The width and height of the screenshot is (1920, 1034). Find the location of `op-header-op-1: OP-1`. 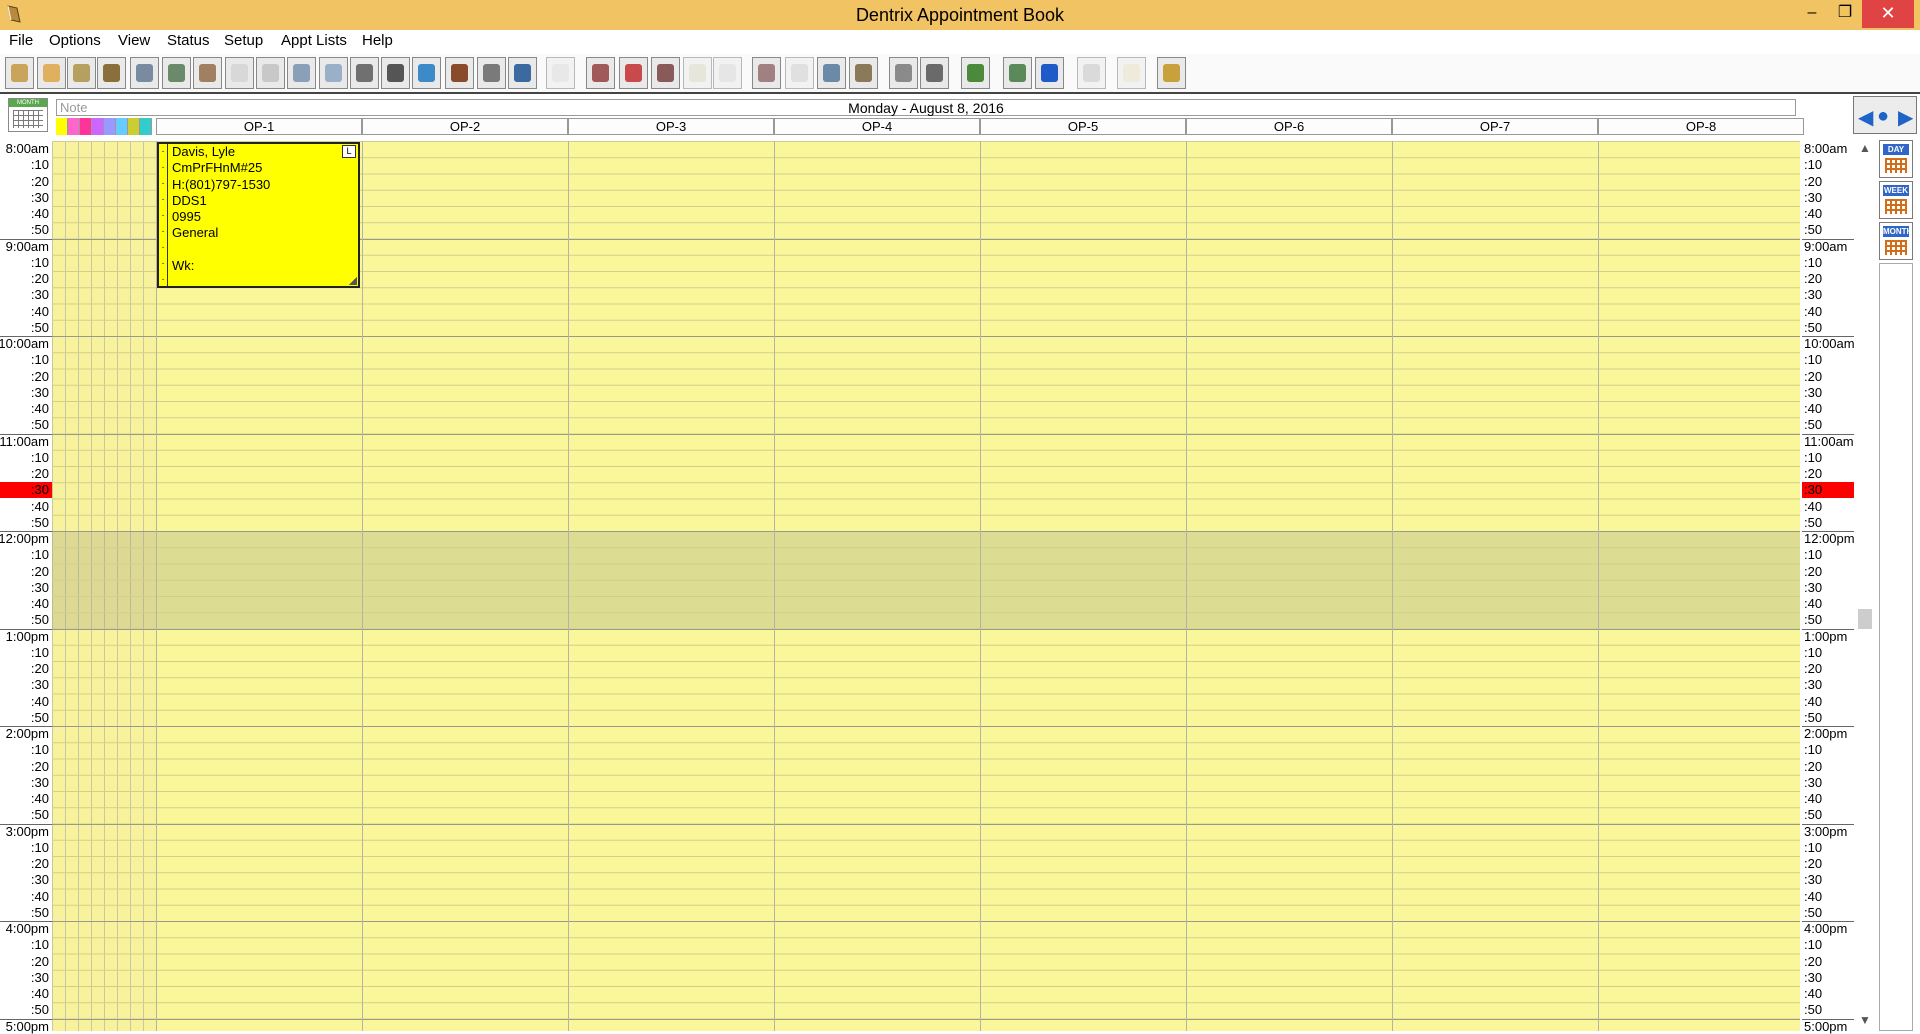

op-header-op-1: OP-1 is located at coordinates (259, 126).